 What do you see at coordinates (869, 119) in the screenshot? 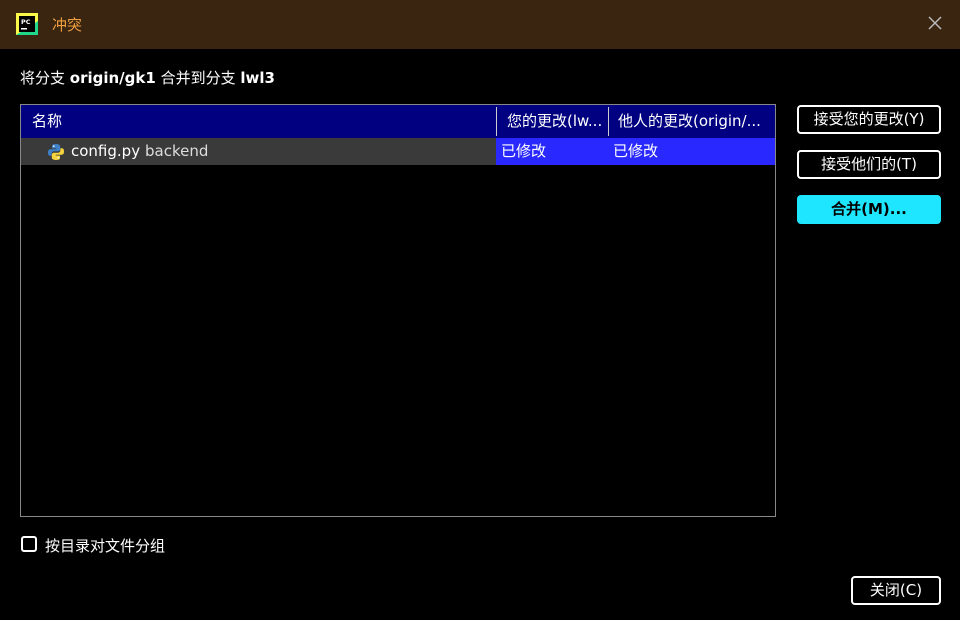
I see `accept-yours-button: 接受您的更改(Y)` at bounding box center [869, 119].